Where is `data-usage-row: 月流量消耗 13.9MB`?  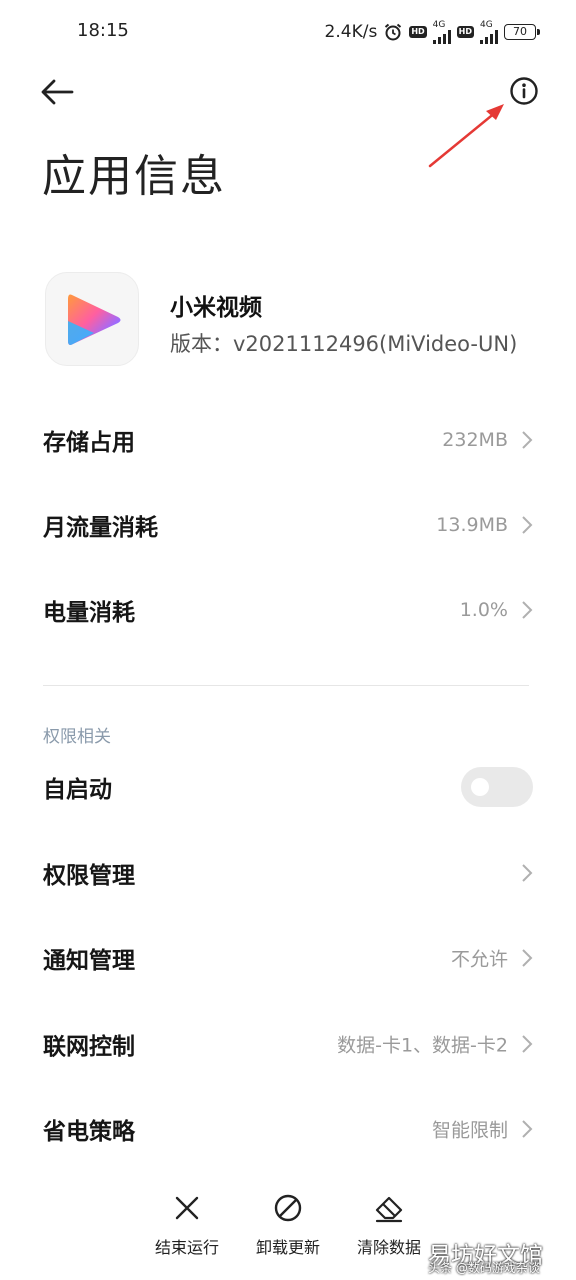 data-usage-row: 月流量消耗 13.9MB is located at coordinates (288, 525).